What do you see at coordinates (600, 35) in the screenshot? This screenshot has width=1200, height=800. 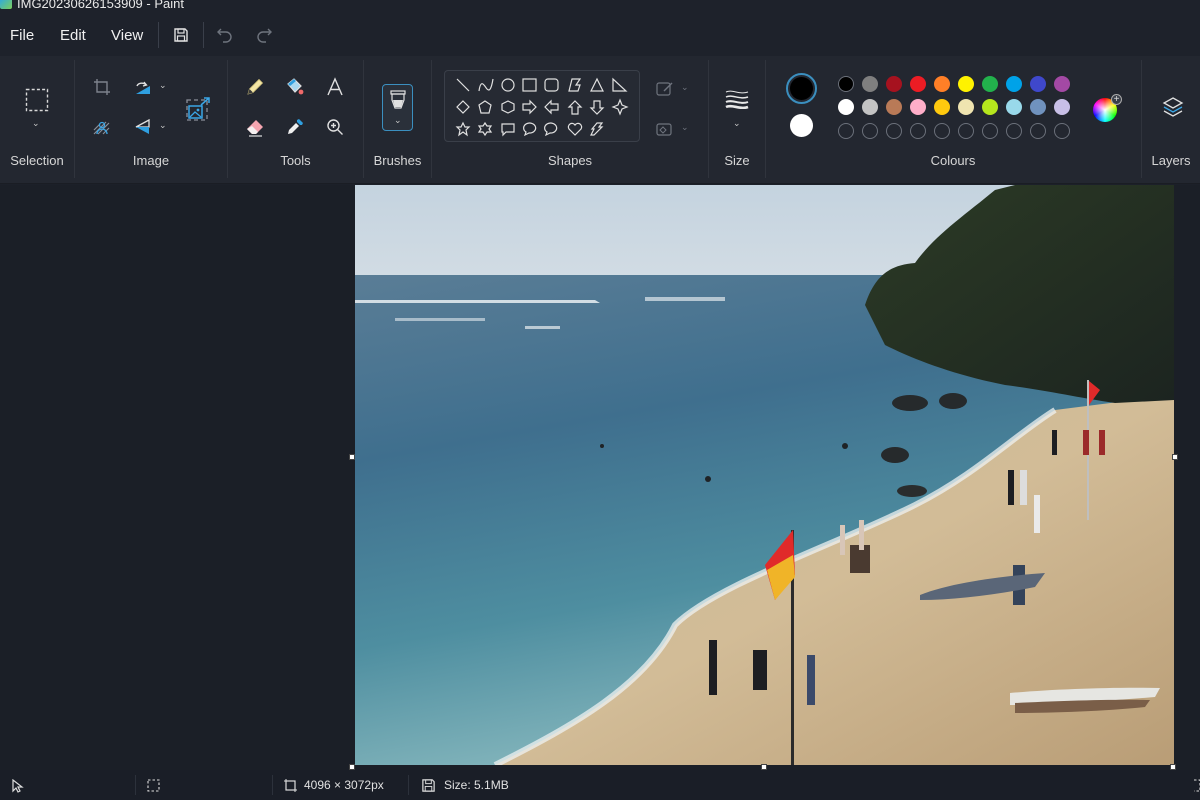 I see `menu-bar: File Edit View` at bounding box center [600, 35].